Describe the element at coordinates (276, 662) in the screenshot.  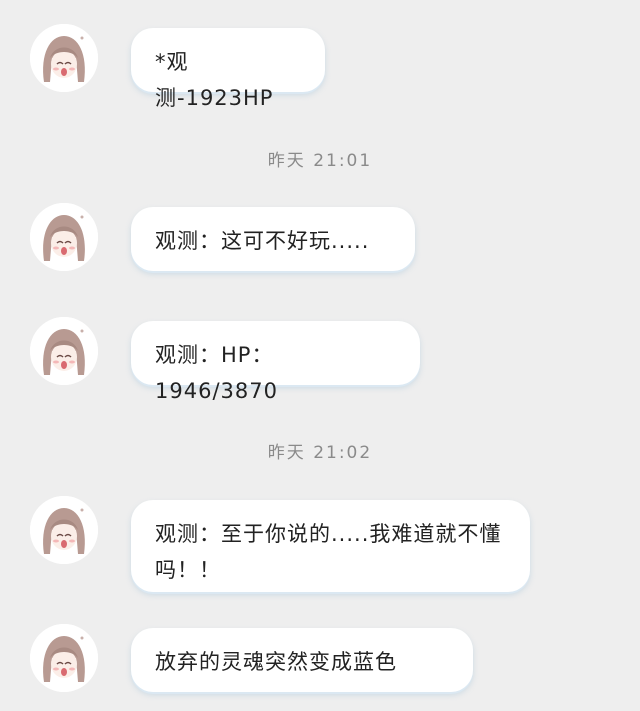
I see `message-text: 放弃的灵魂突然变成蓝色` at that location.